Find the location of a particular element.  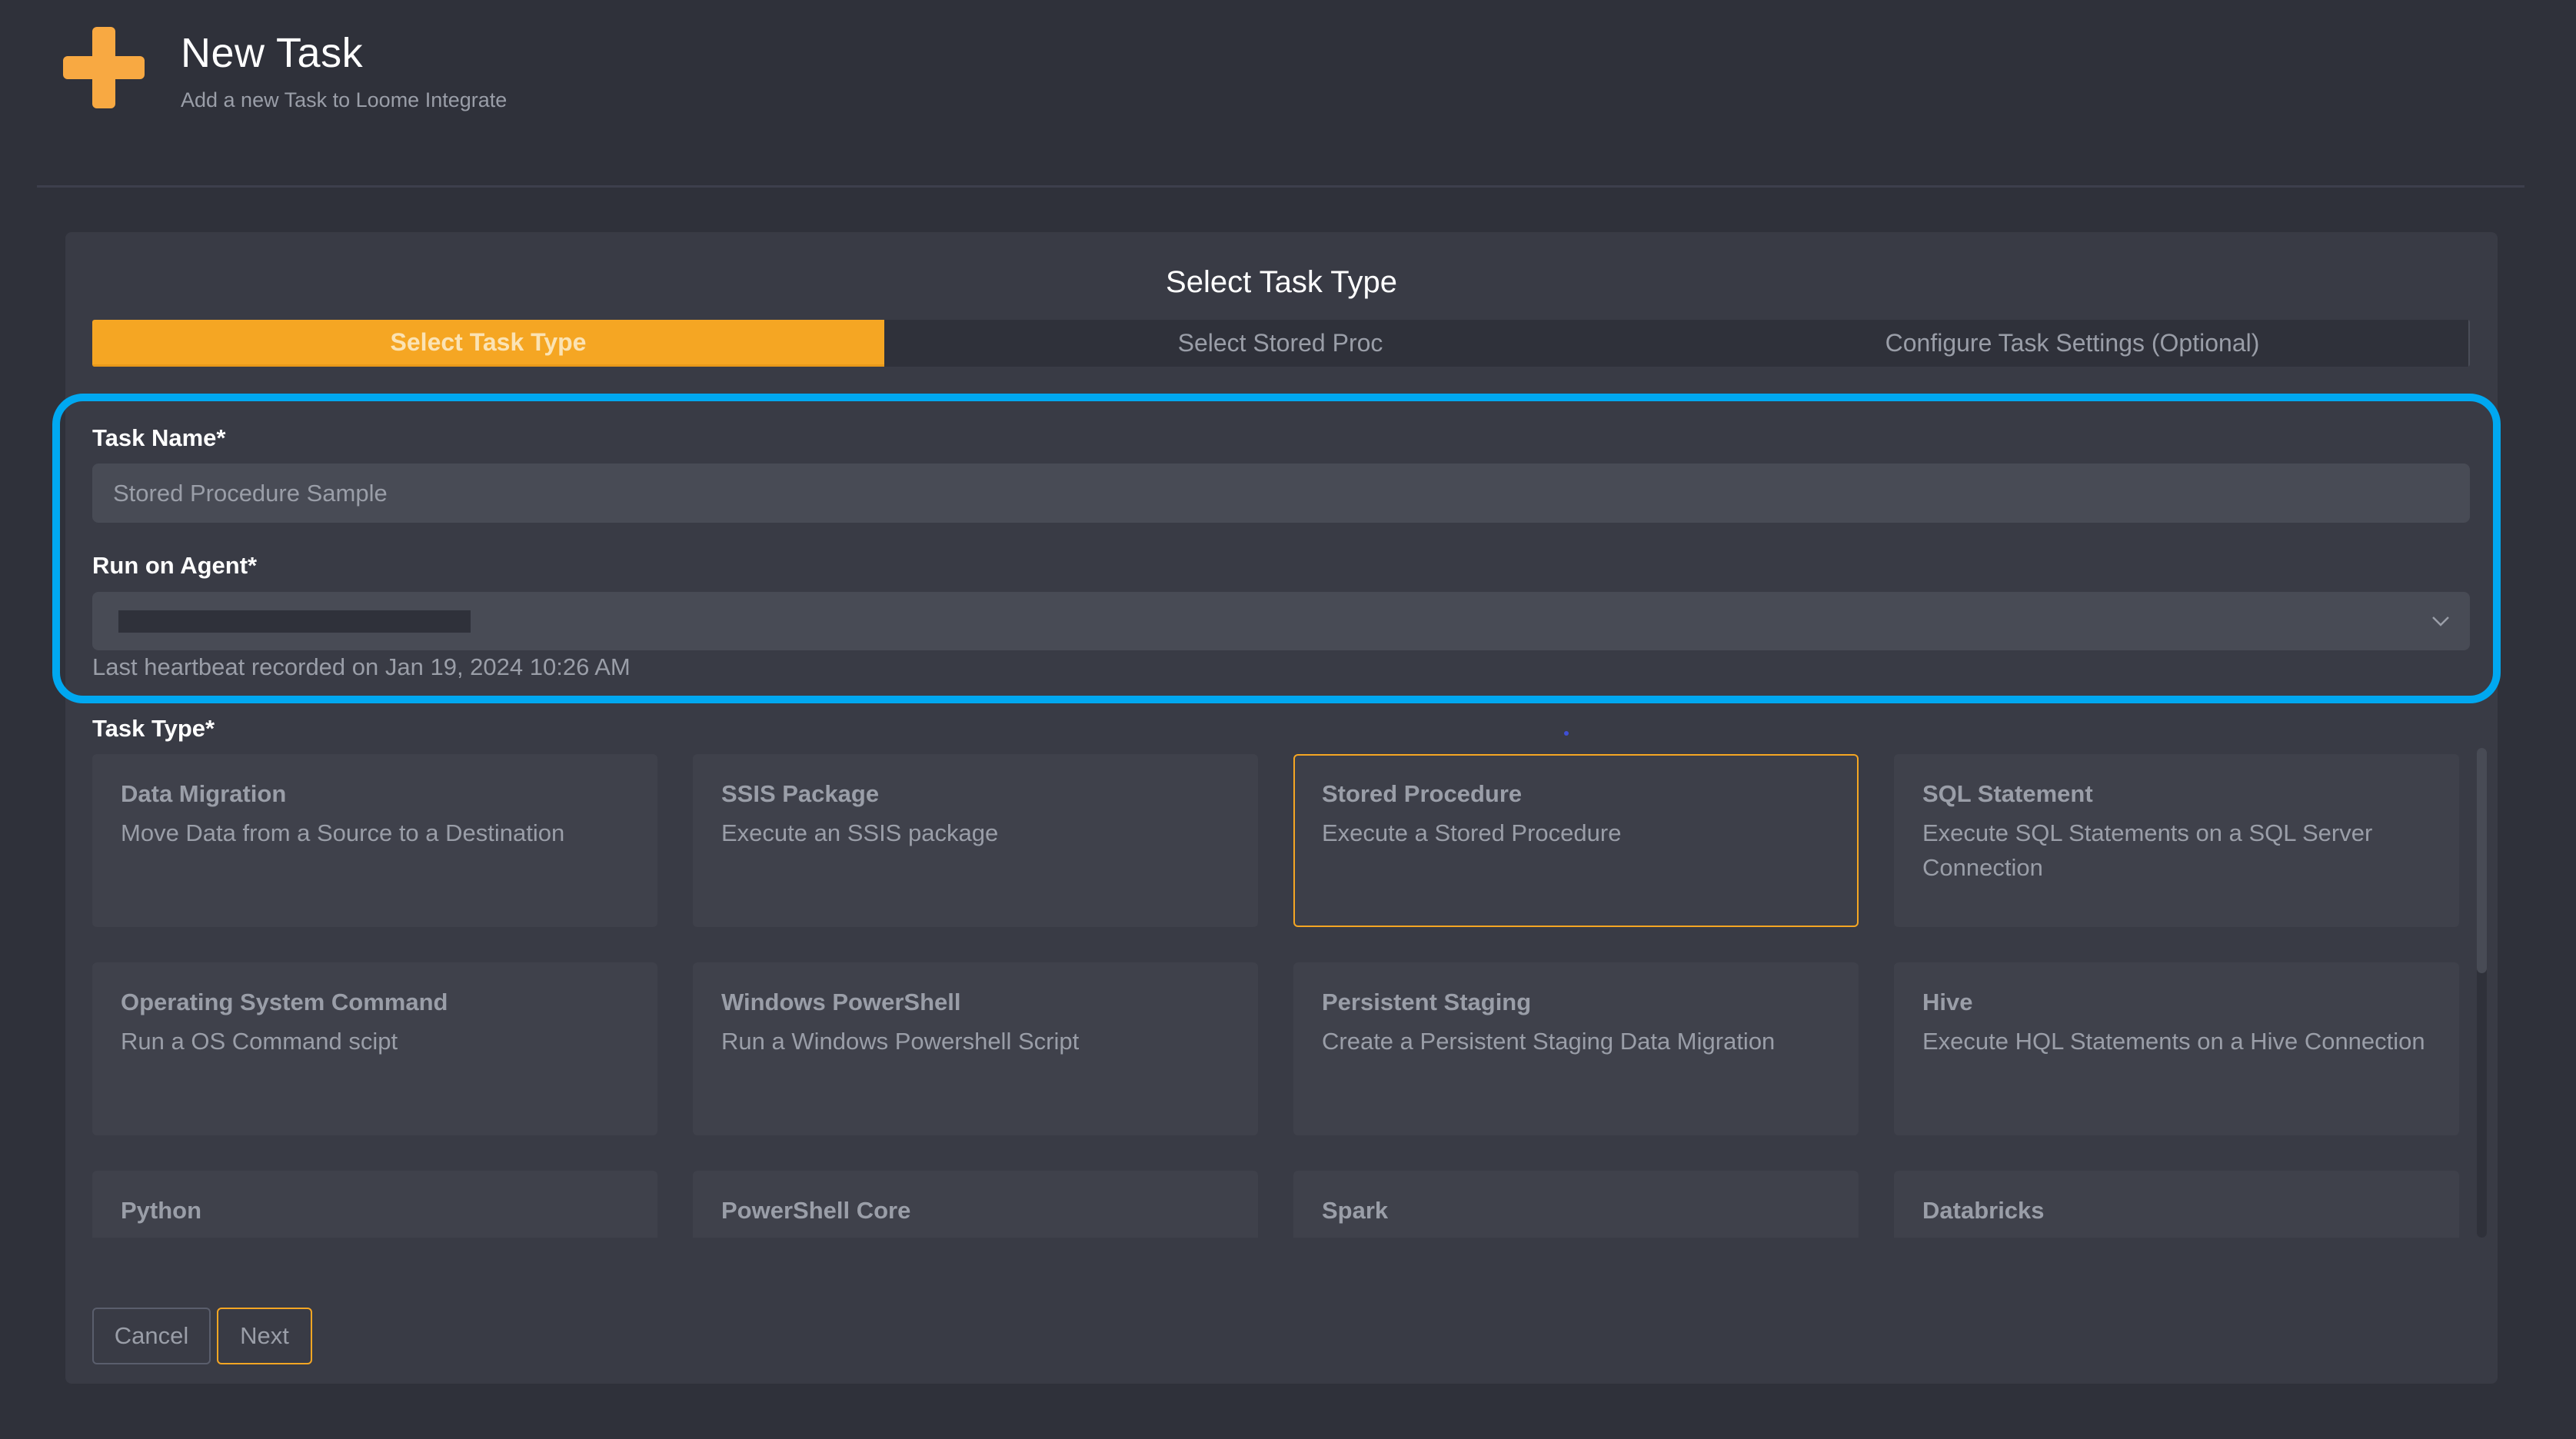

task-type-card-title: Operating System Command is located at coordinates (285, 1002).